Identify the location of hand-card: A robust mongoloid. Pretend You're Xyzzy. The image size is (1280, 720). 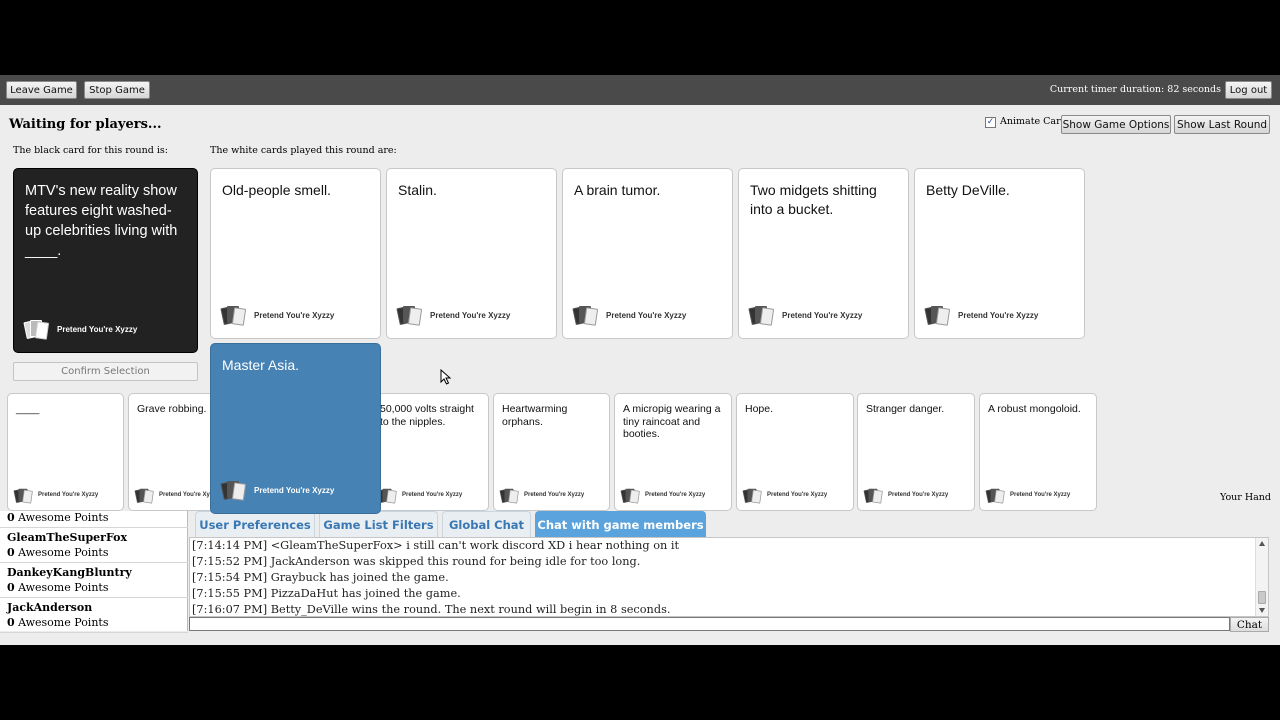
(1038, 452).